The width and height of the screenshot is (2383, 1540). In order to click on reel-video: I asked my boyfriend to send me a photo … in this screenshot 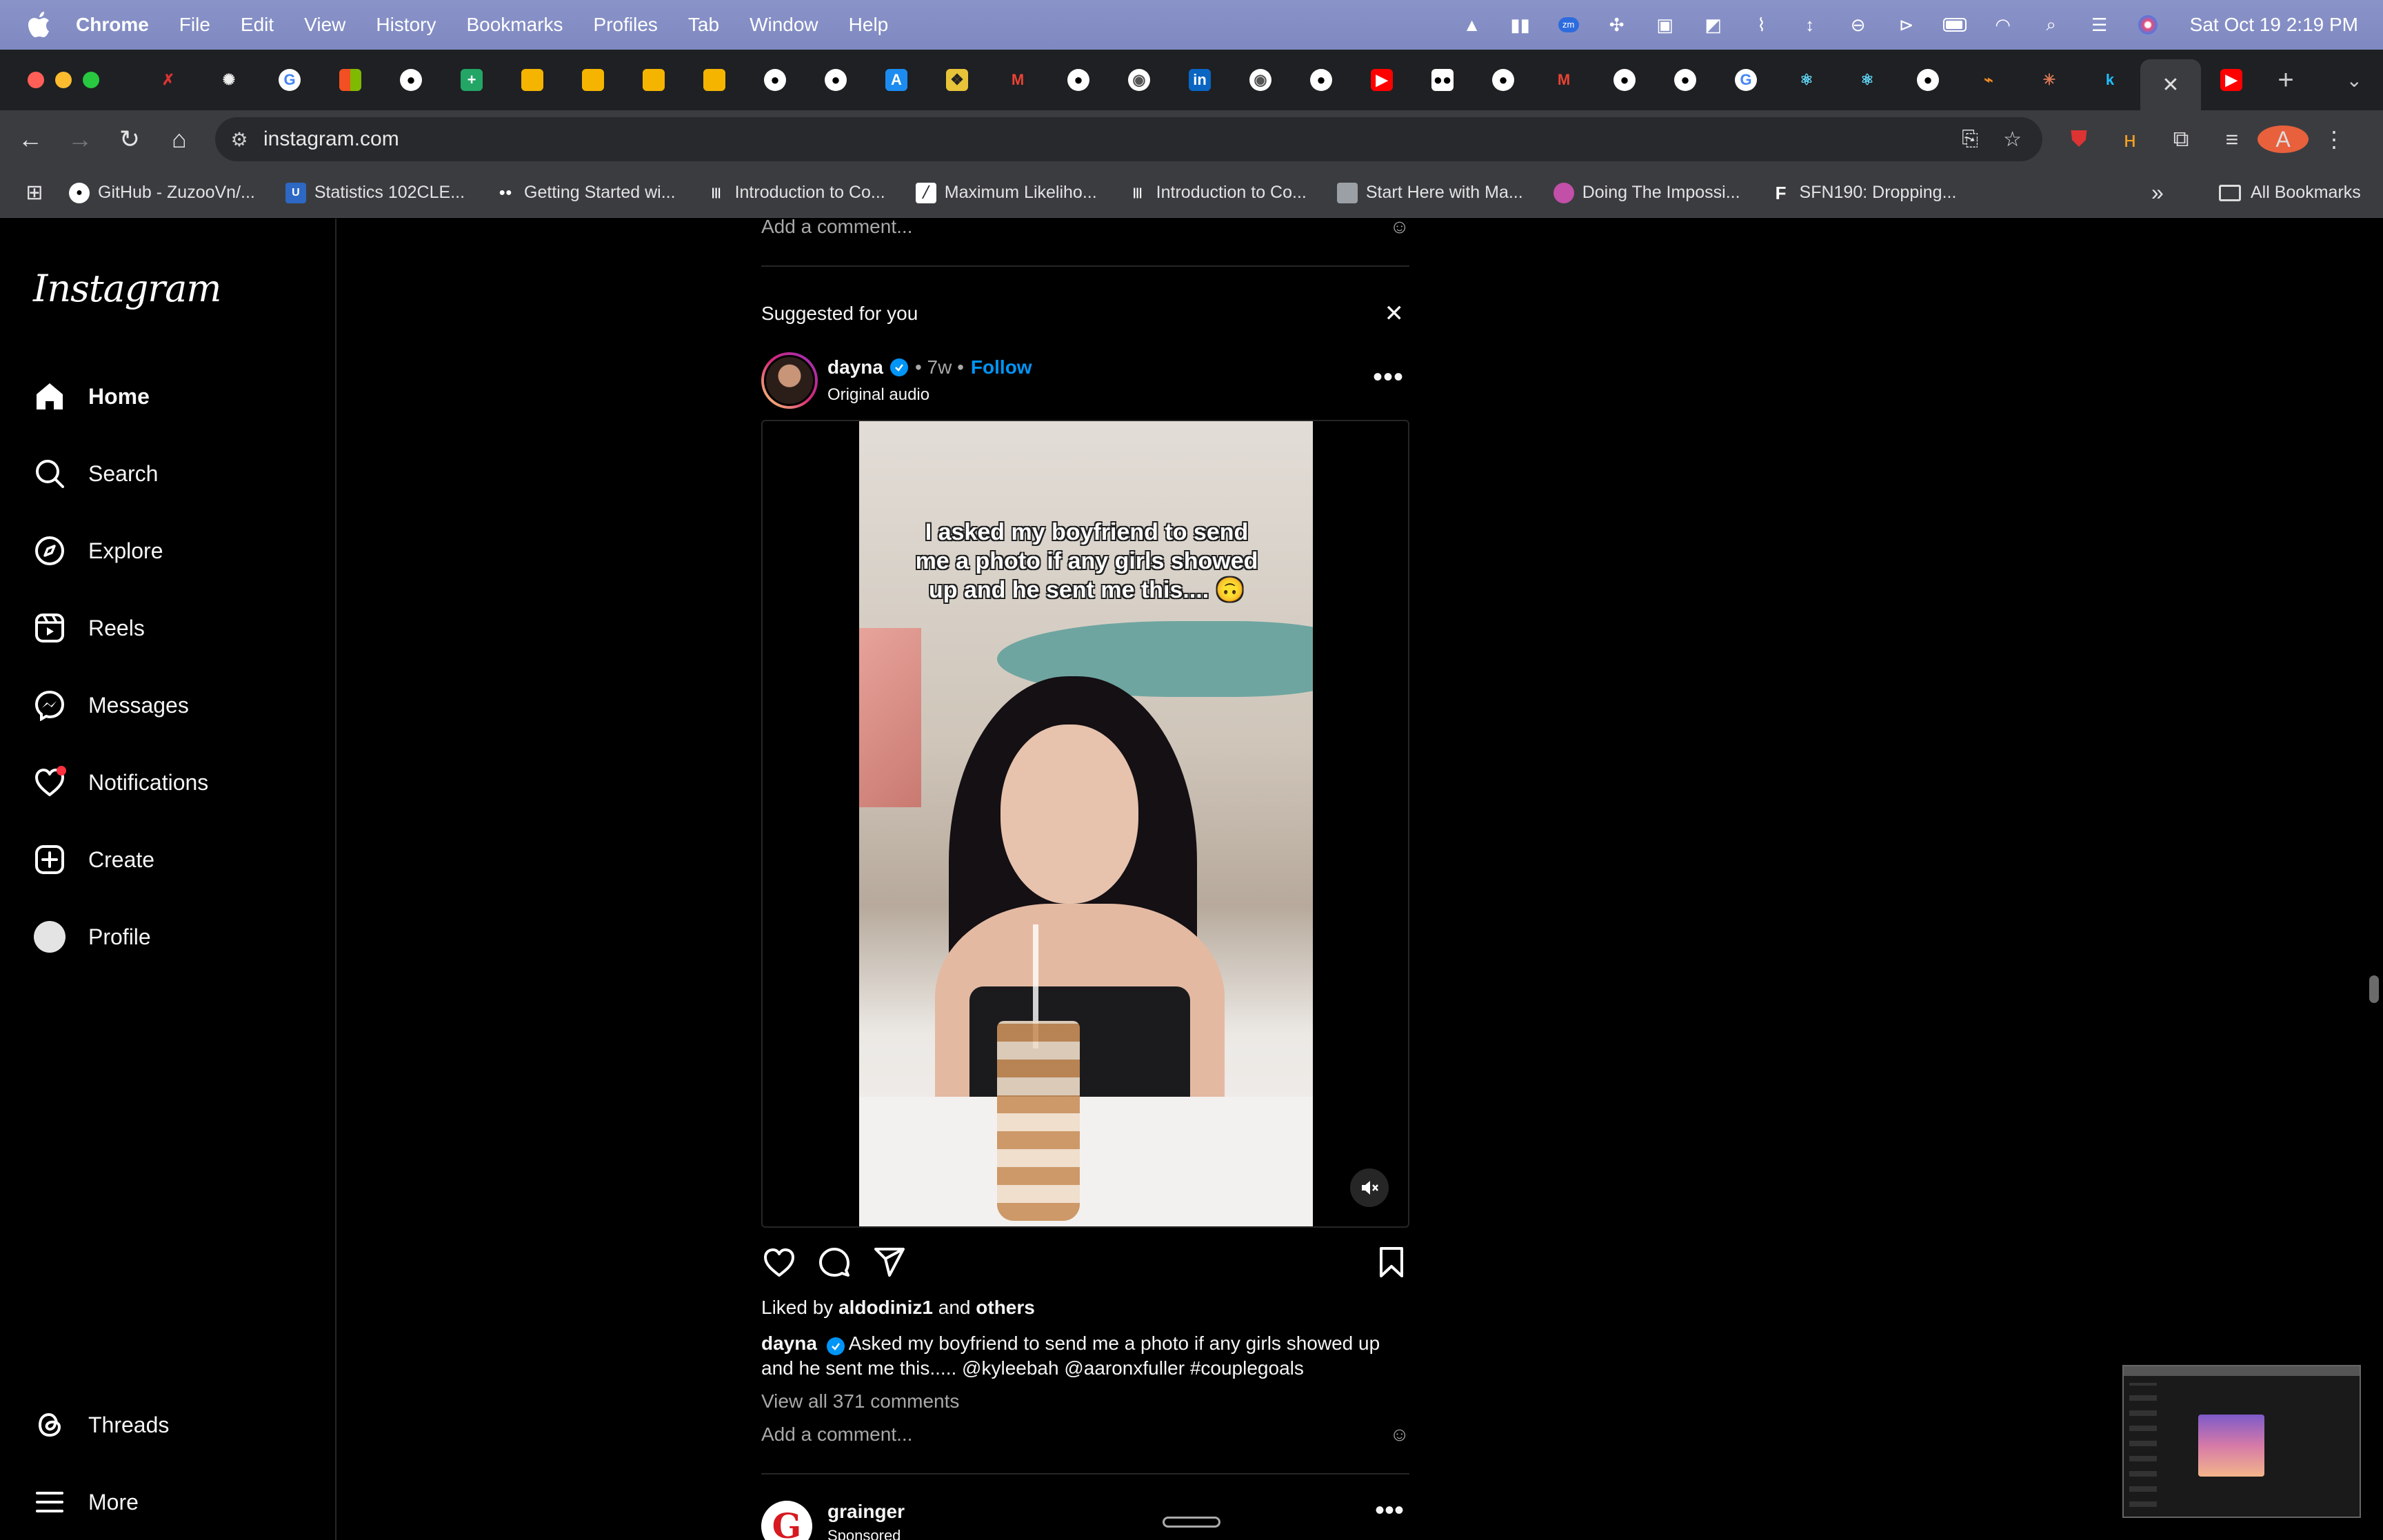, I will do `click(1086, 824)`.